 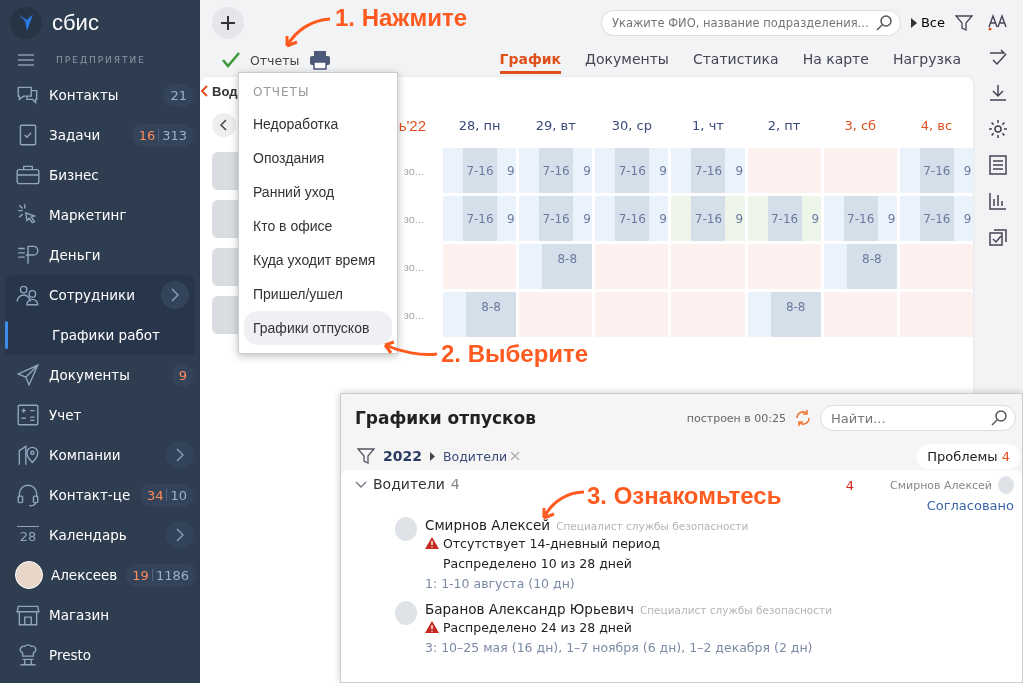 What do you see at coordinates (409, 484) in the screenshot?
I see `group-name: Водители` at bounding box center [409, 484].